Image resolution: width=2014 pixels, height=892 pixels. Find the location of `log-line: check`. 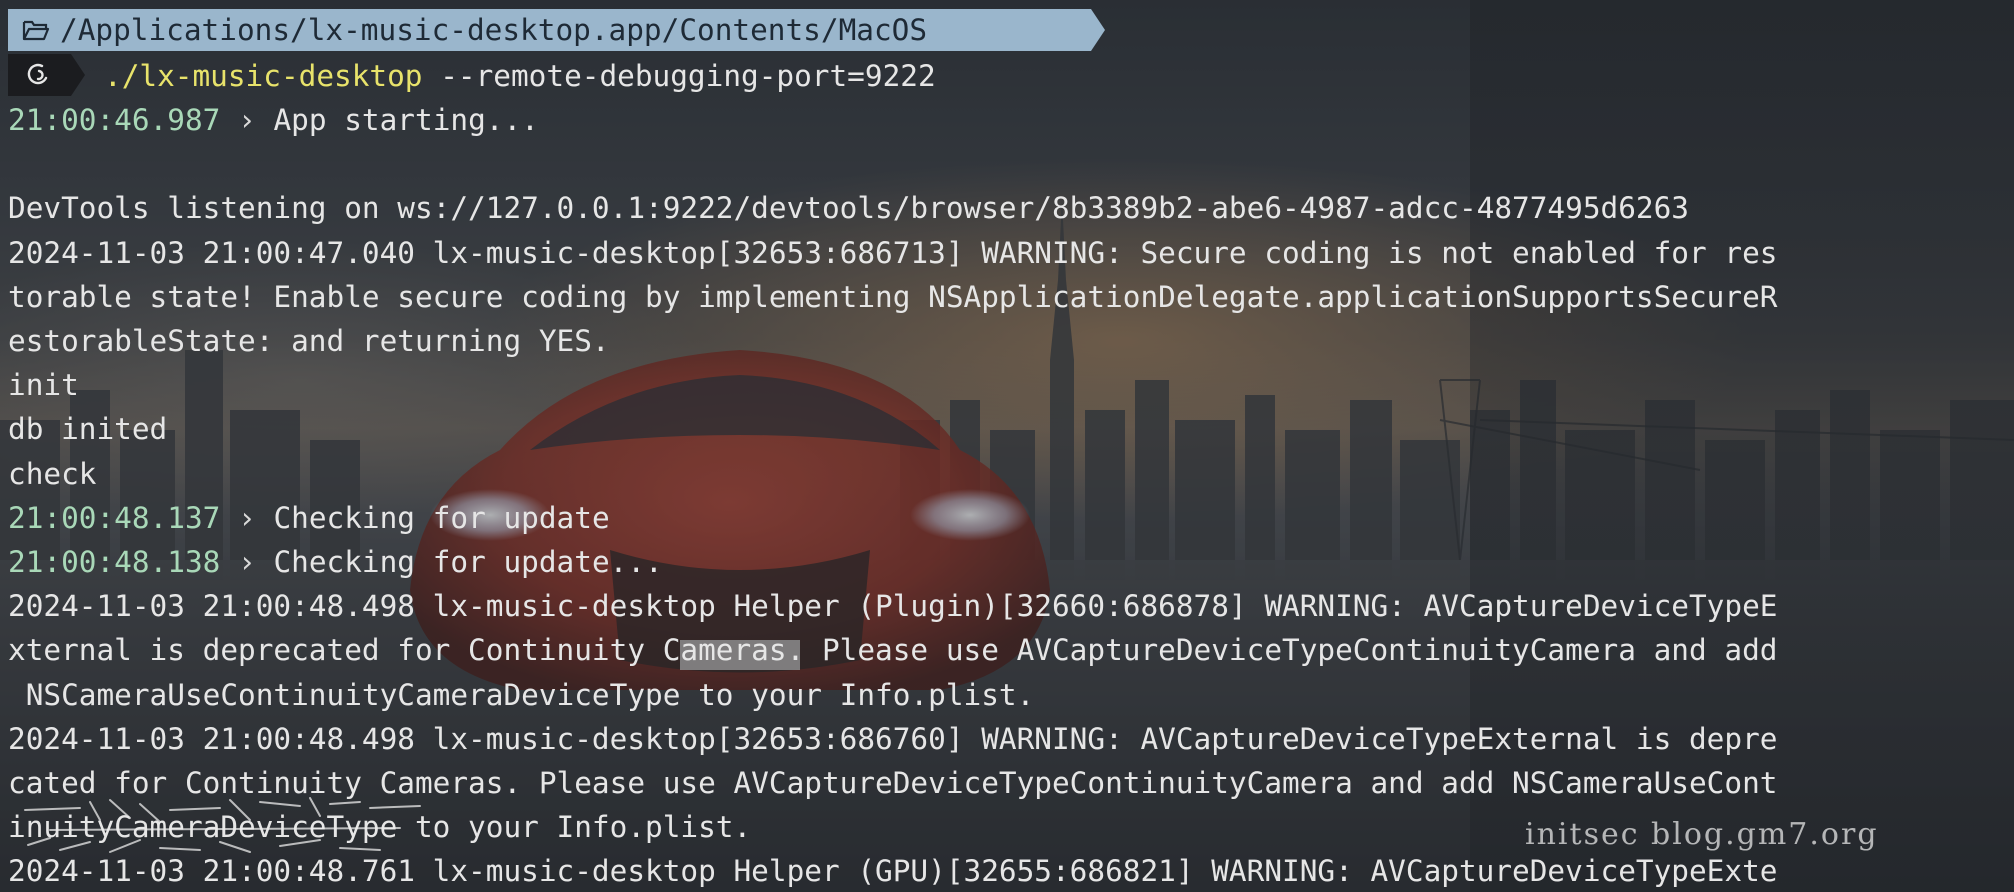

log-line: check is located at coordinates (52, 474).